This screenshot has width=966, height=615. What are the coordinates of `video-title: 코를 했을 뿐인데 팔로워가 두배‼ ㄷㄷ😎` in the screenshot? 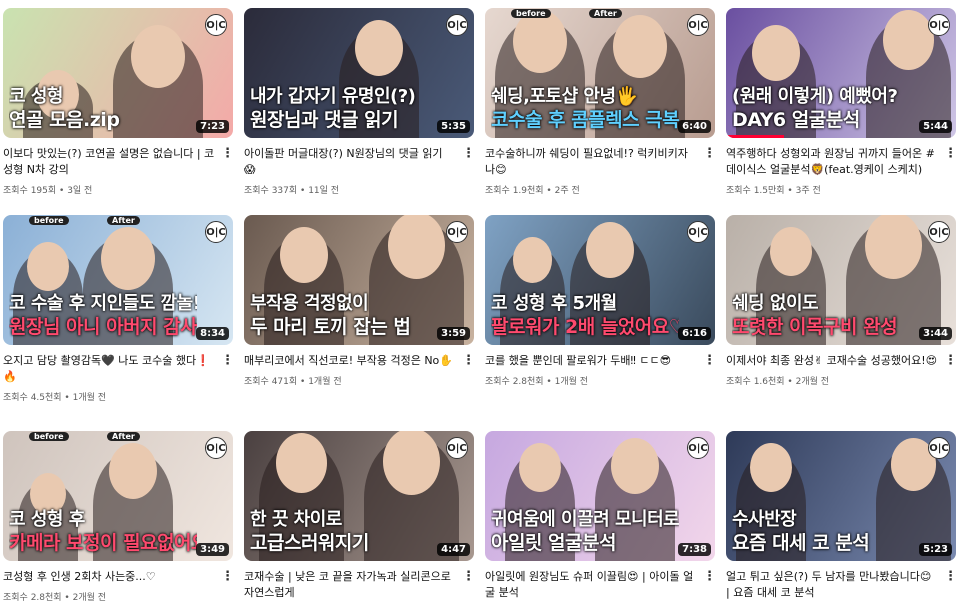 It's located at (591, 361).